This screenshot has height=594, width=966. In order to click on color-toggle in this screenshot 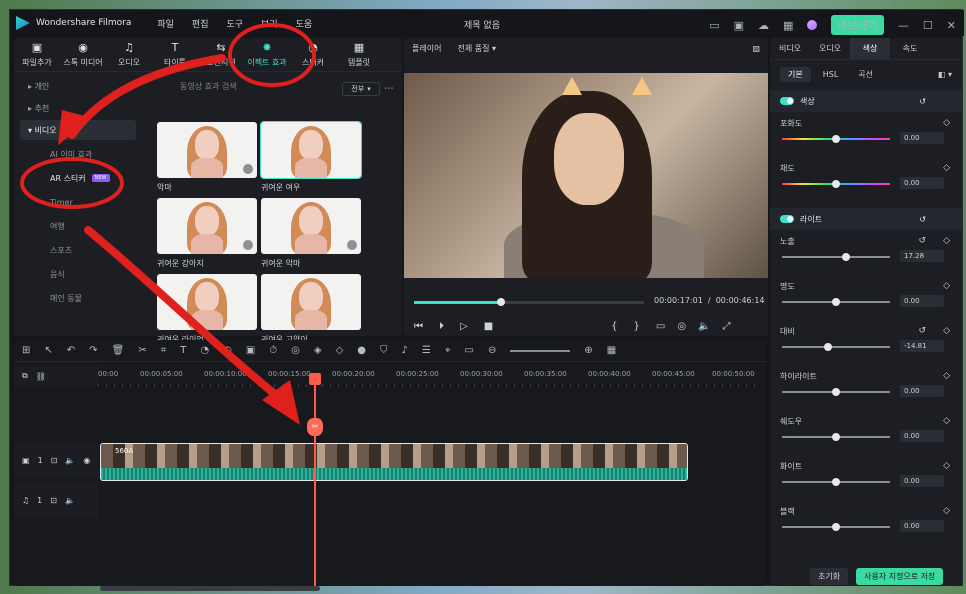, I will do `click(787, 101)`.